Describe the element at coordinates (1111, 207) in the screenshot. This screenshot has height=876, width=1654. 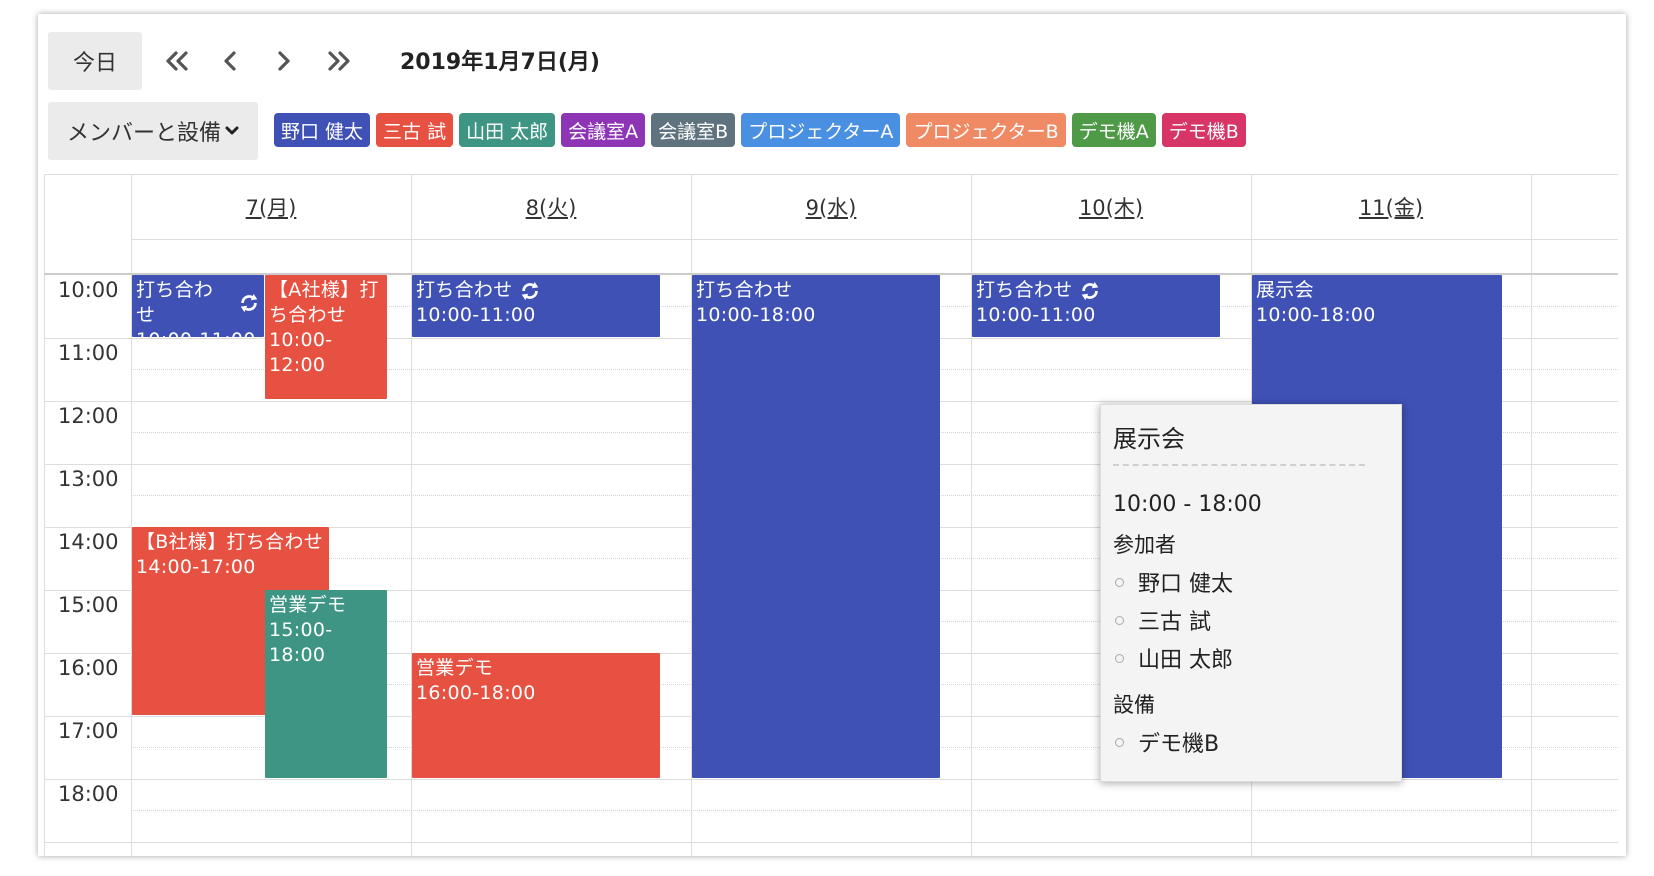
I see `day-header: 10(木)` at that location.